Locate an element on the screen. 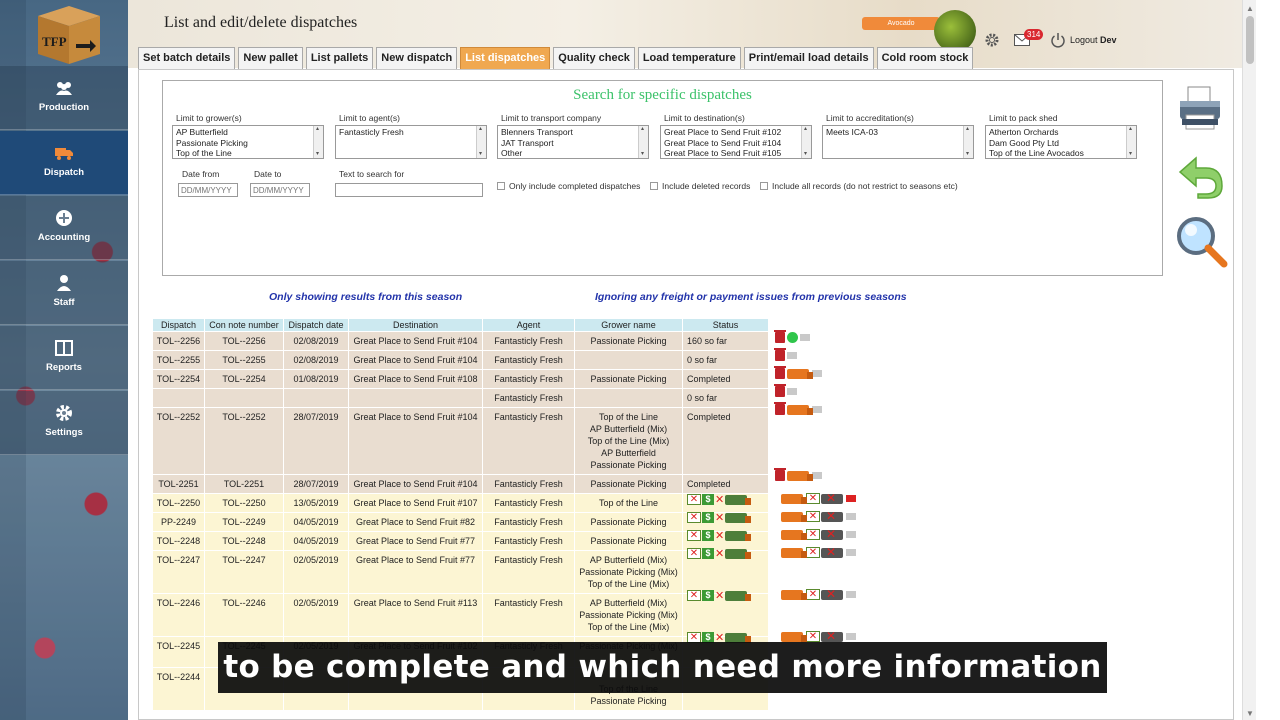 Image resolution: width=1280 pixels, height=720 pixels. printer-icon is located at coordinates (1201, 109).